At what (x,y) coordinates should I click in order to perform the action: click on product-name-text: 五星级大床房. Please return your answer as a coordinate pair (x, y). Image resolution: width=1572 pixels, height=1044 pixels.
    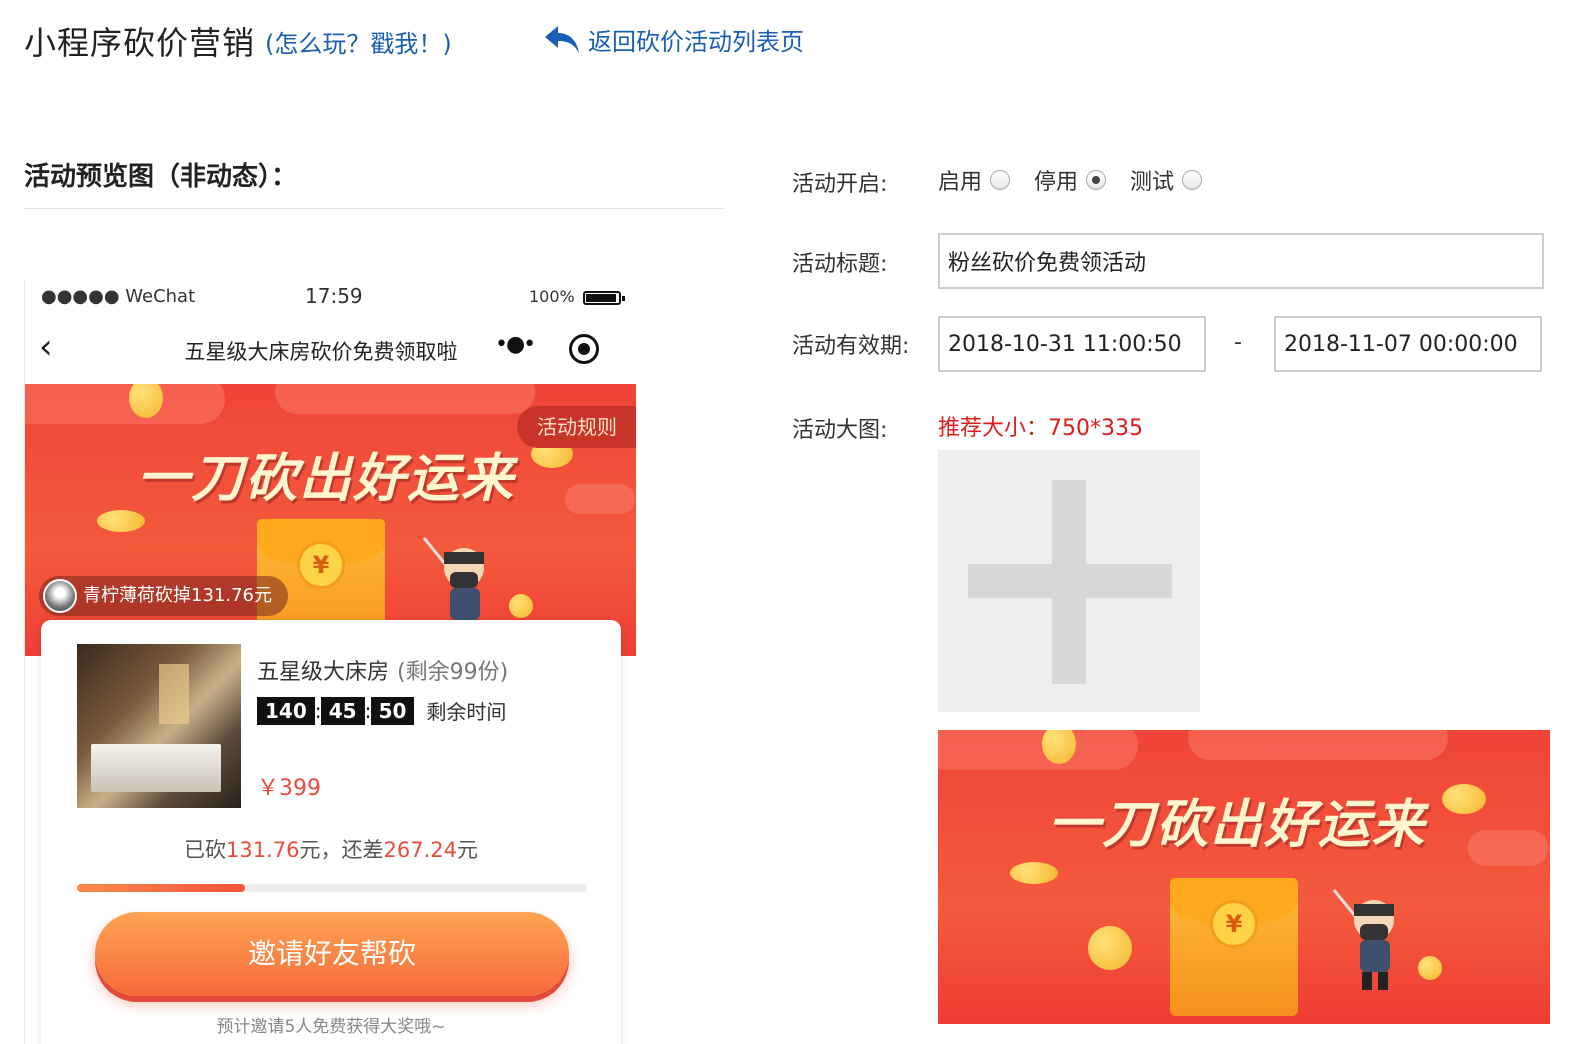
    Looking at the image, I should click on (323, 672).